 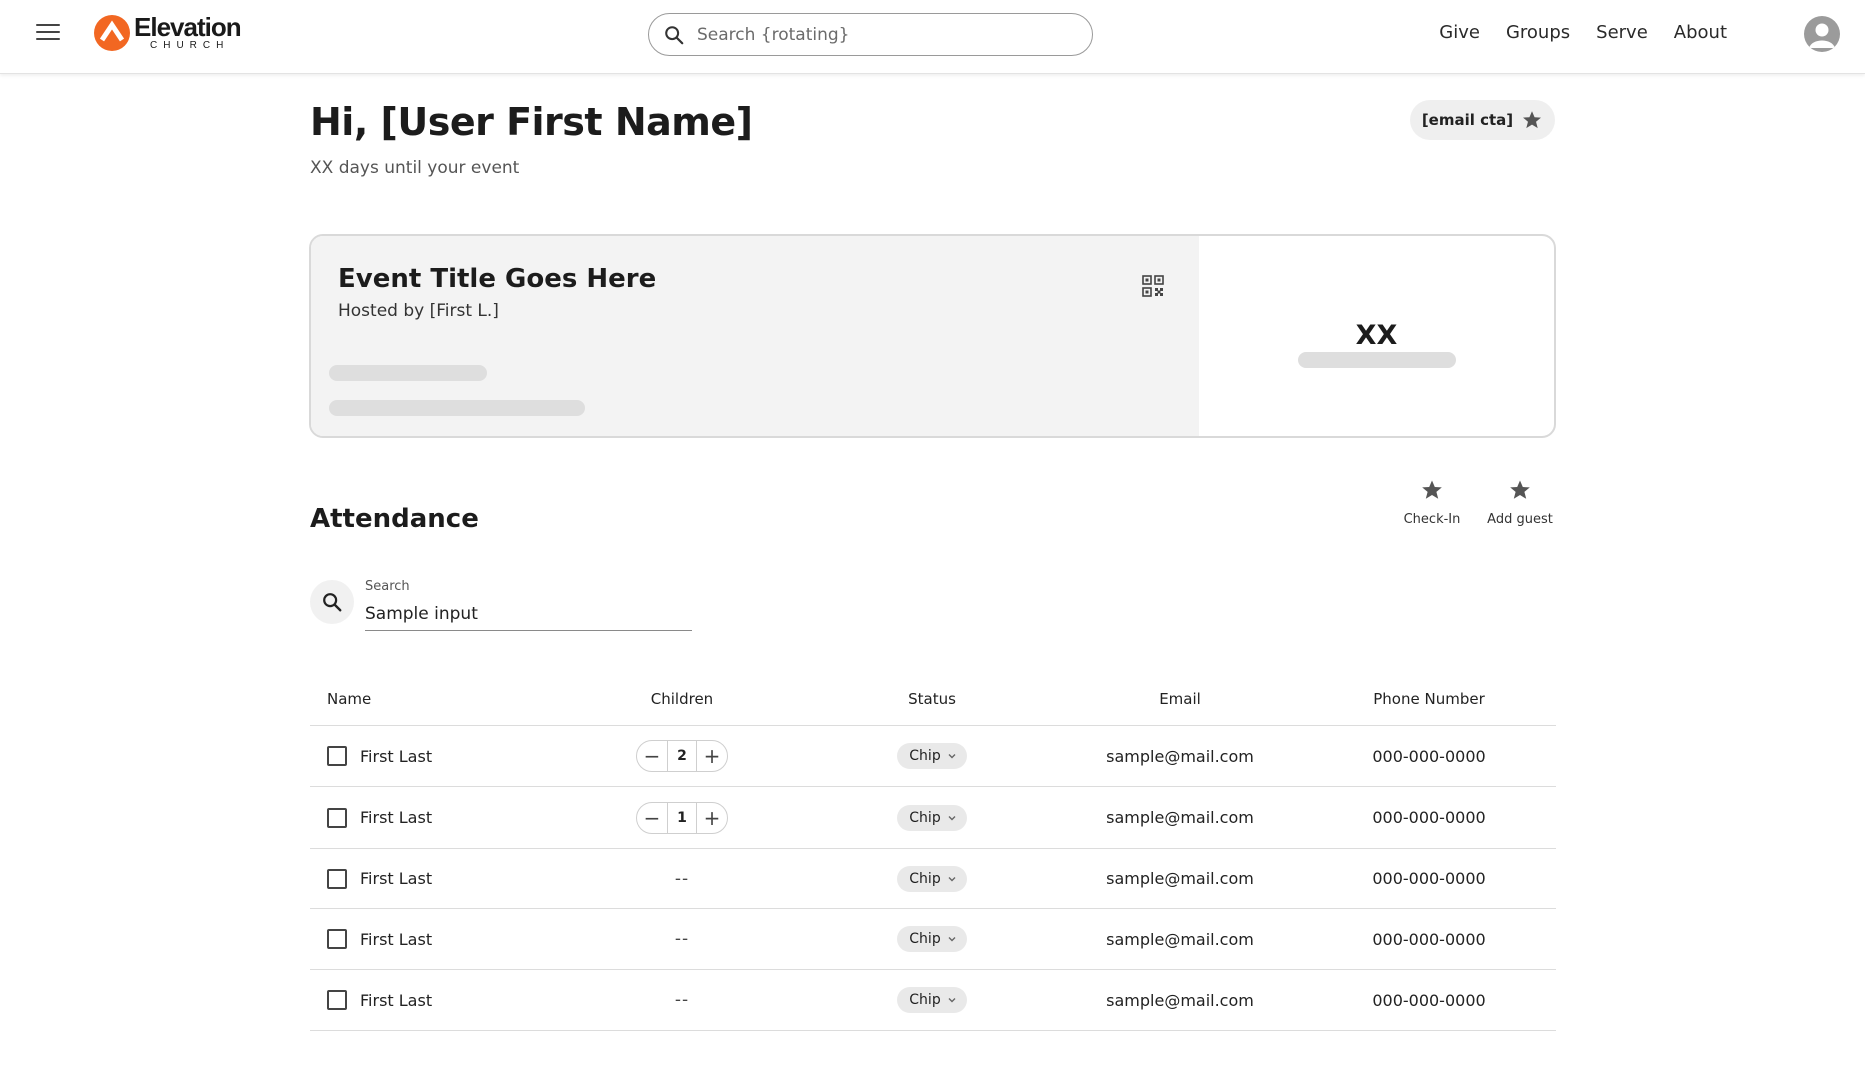 I want to click on add-guest-label: Add guest, so click(x=1520, y=519).